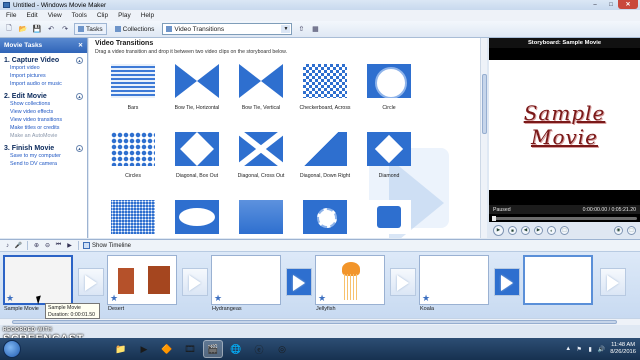  I want to click on task-save-to-computer: Save to my computer, so click(43, 157).